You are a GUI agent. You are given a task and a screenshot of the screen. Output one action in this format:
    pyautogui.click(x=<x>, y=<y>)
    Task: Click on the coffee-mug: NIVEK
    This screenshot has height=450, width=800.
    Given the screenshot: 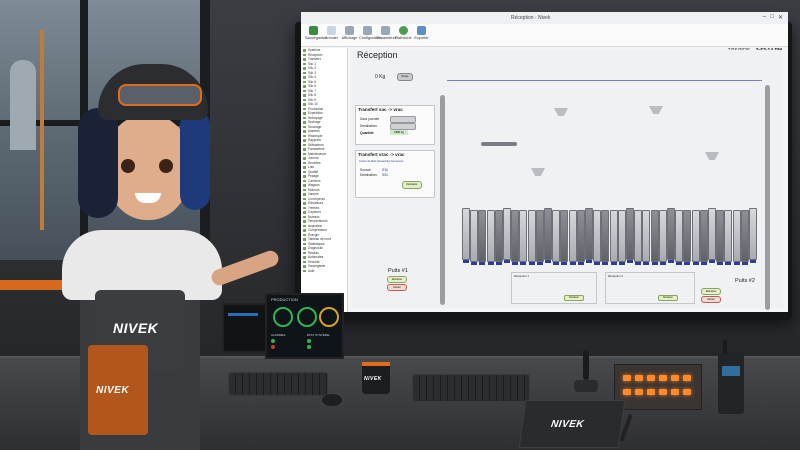 What is the action you would take?
    pyautogui.click(x=376, y=378)
    